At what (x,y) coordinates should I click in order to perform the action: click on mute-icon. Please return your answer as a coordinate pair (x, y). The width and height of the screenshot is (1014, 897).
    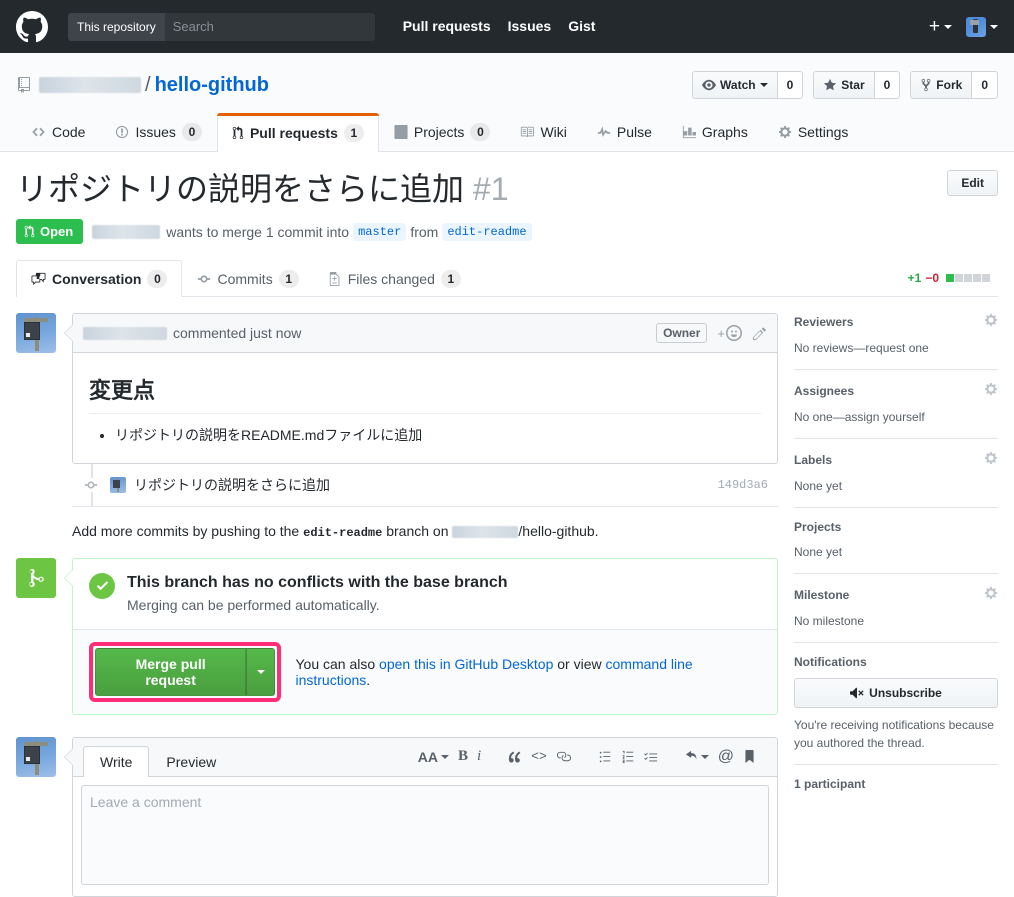
    Looking at the image, I should click on (857, 693).